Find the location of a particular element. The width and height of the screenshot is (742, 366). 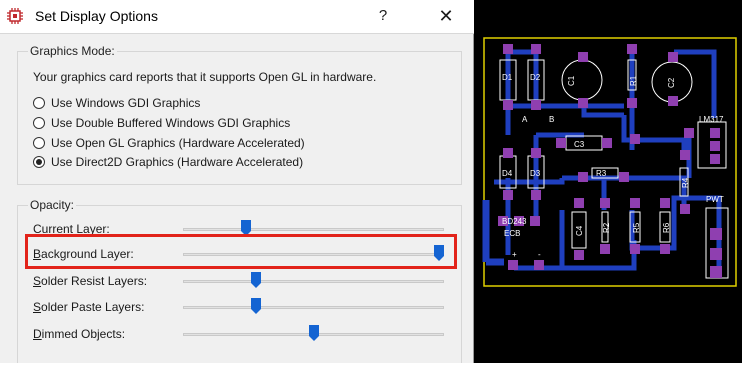

chip-icon is located at coordinates (15, 16).